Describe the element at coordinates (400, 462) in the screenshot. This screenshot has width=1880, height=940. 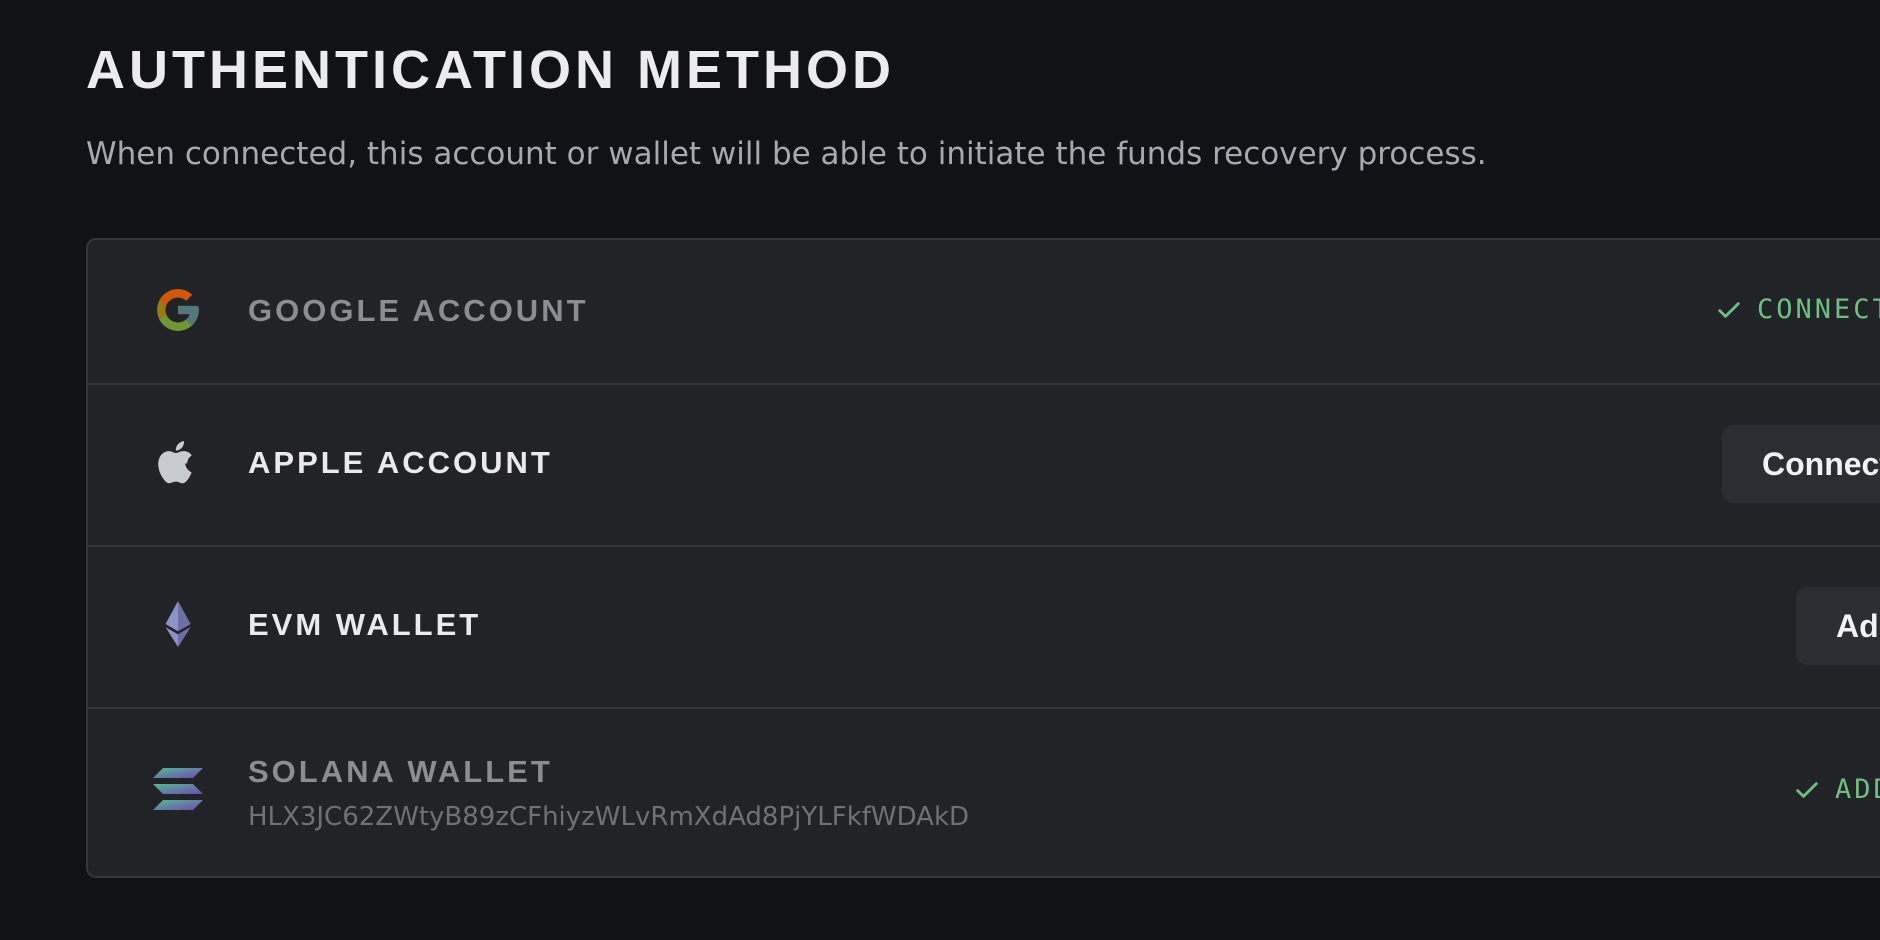
I see `method-label-apple: APPLE ACCOUNT` at that location.